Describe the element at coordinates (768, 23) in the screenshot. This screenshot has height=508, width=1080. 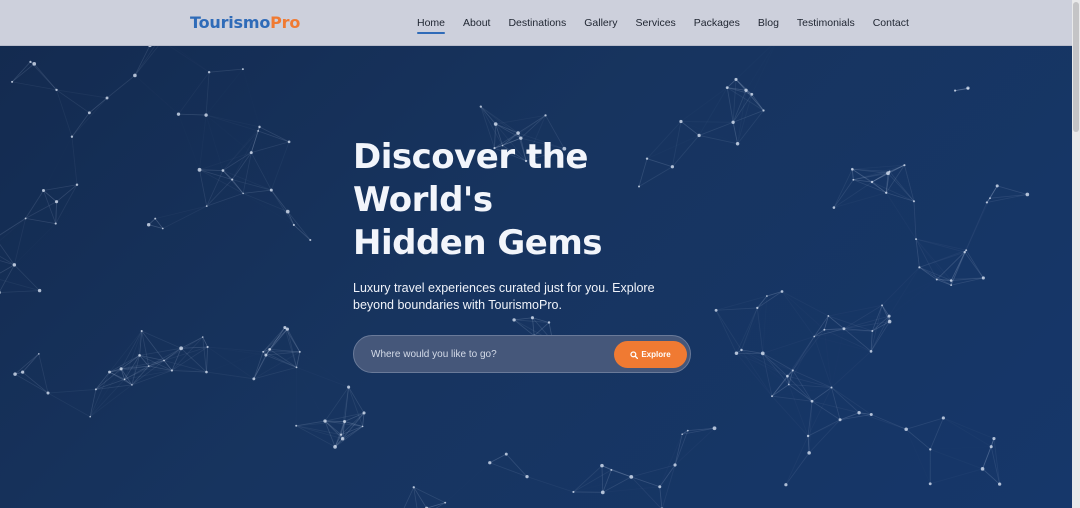
I see `nav-blog: Blog` at that location.